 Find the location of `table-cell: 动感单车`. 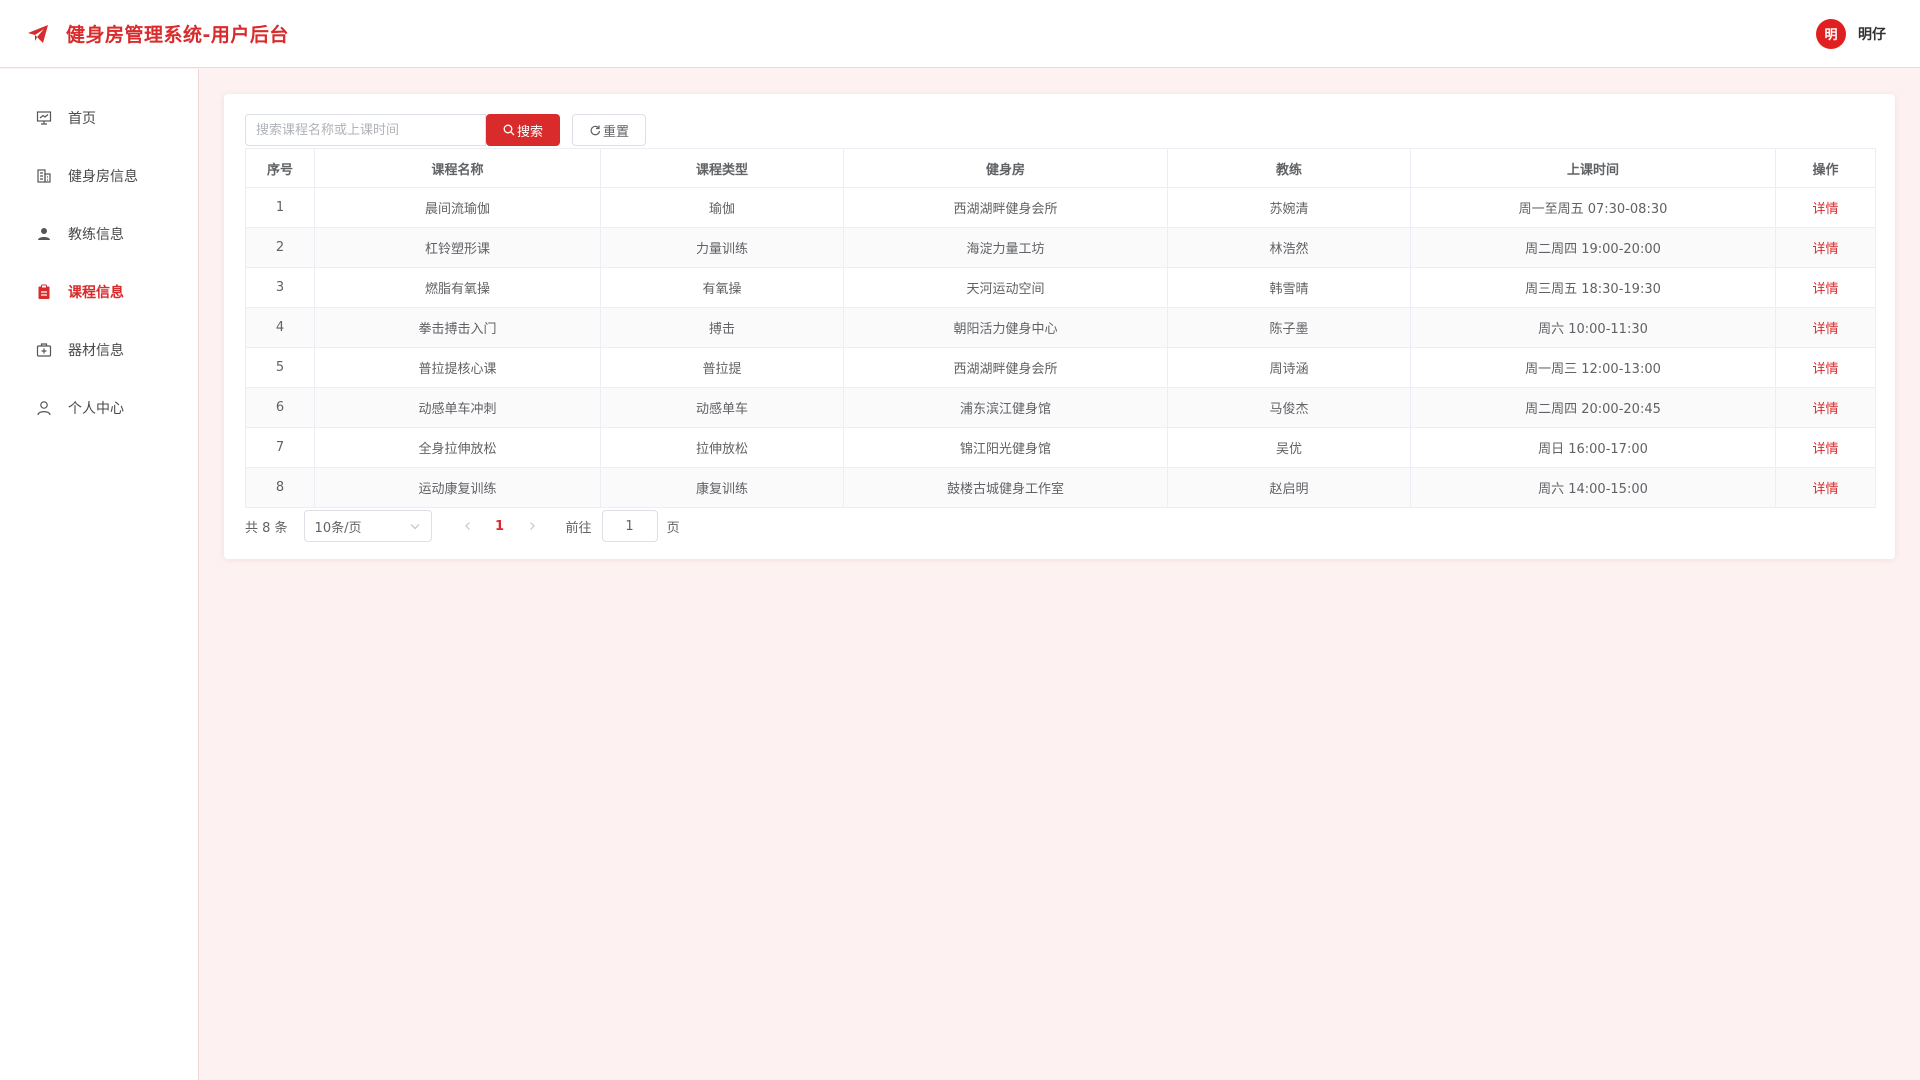

table-cell: 动感单车 is located at coordinates (722, 407).